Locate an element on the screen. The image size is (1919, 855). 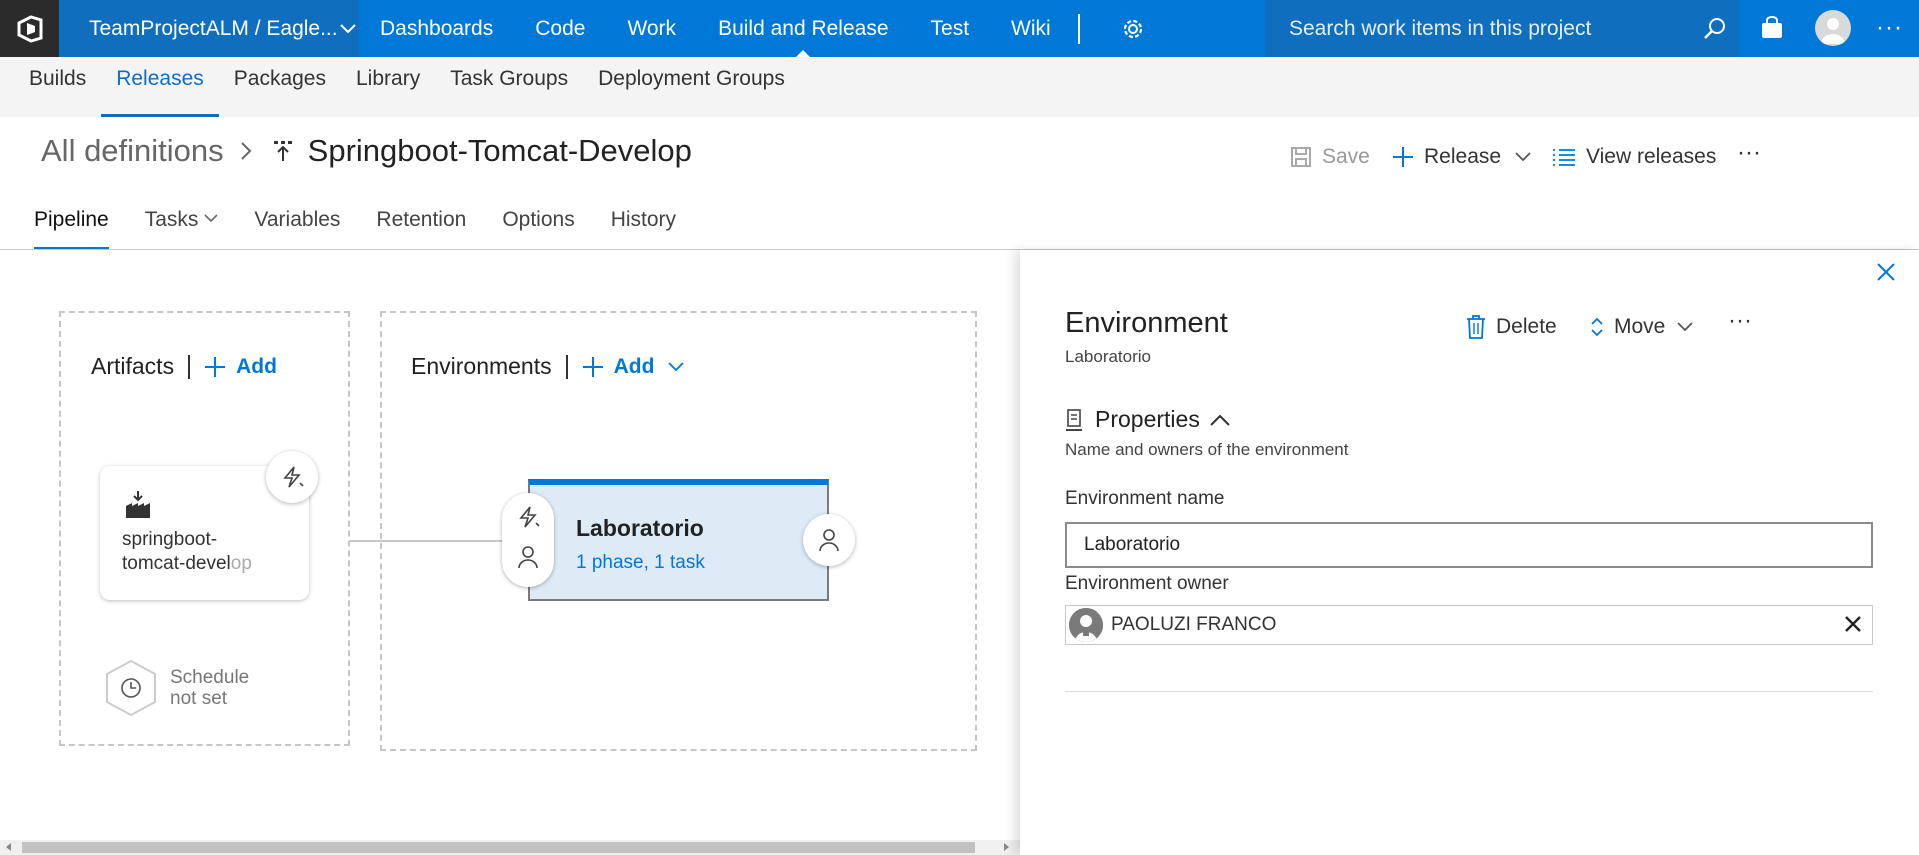
subnav-releases: Releases is located at coordinates (160, 87).